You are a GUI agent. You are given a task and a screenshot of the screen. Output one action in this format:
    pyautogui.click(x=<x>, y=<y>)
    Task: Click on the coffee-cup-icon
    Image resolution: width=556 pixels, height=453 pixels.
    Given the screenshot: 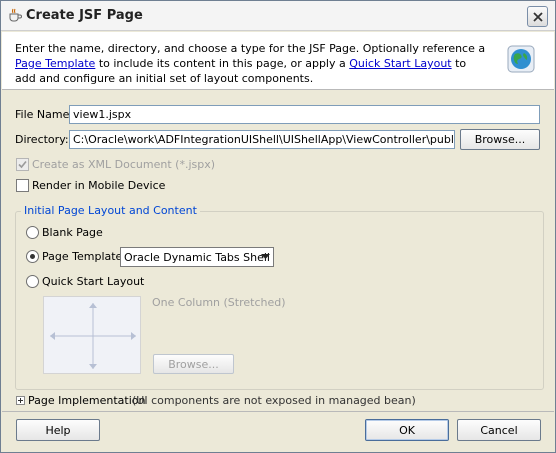 What is the action you would take?
    pyautogui.click(x=15, y=15)
    